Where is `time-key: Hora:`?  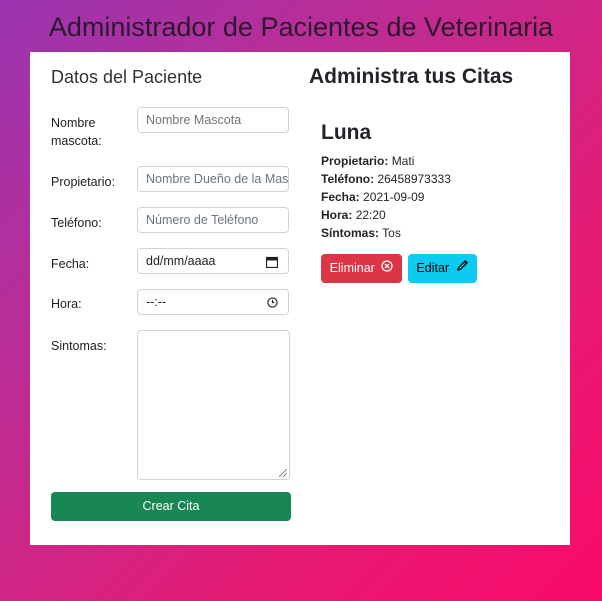
time-key: Hora: is located at coordinates (337, 215).